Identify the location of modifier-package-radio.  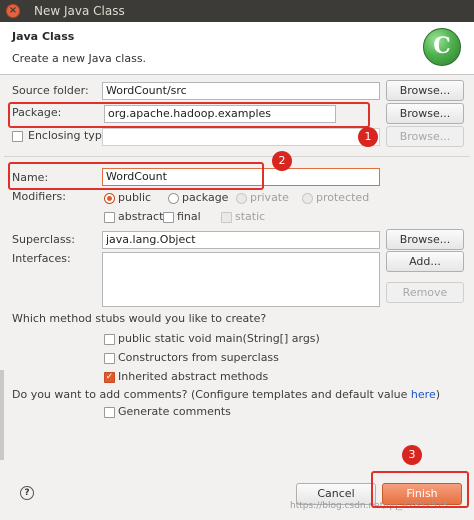
(173, 198).